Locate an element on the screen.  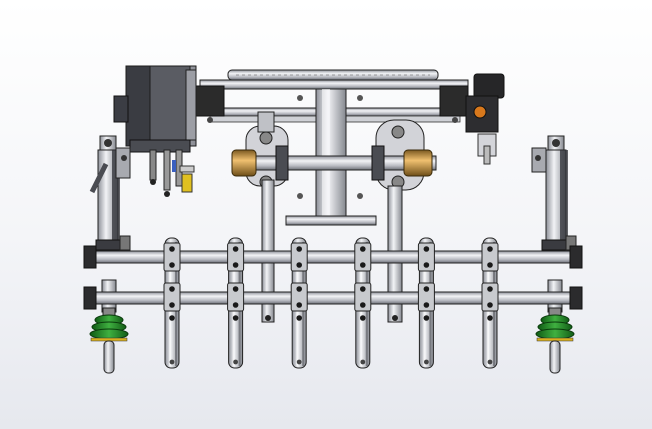
upper-rail is located at coordinates (333, 257).